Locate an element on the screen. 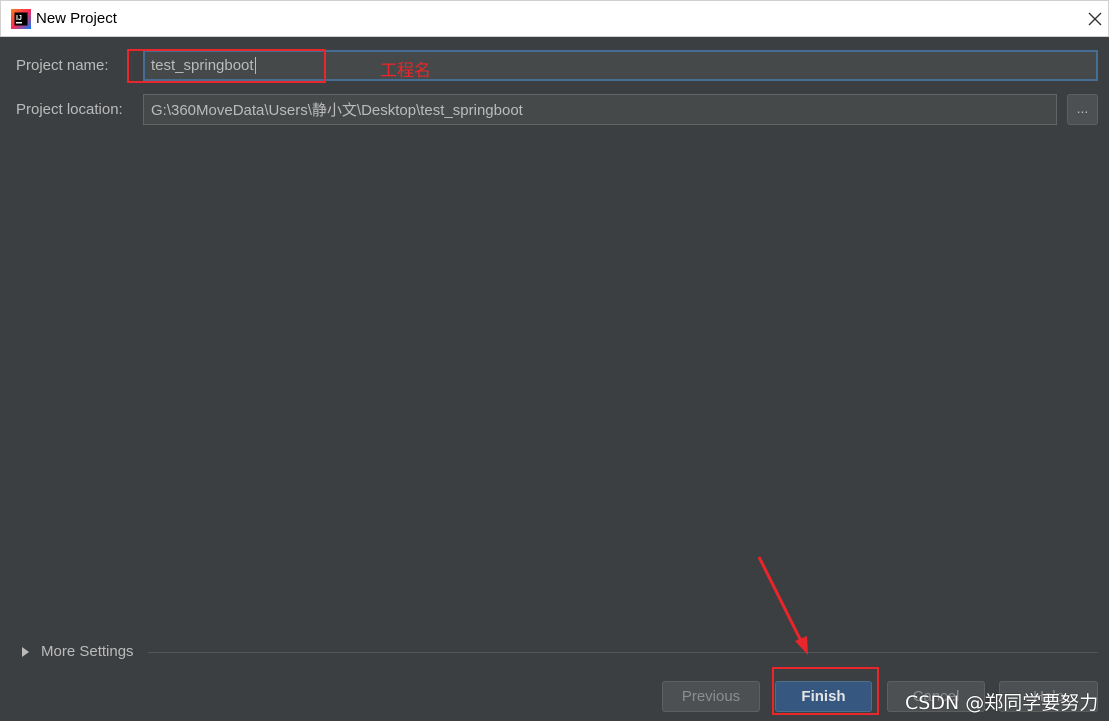 This screenshot has width=1109, height=721. previous-button: Previous is located at coordinates (711, 696).